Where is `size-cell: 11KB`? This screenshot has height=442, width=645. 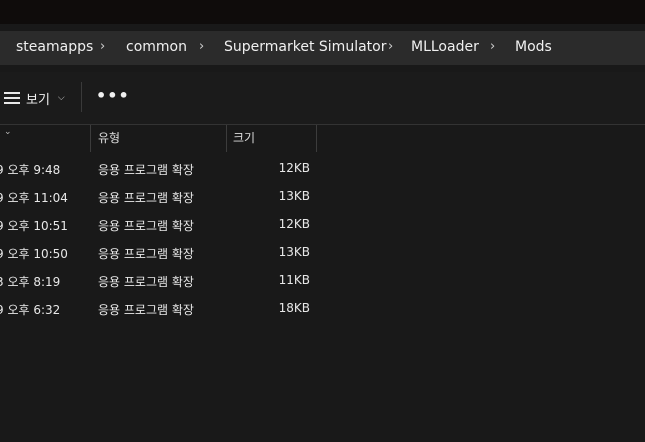 size-cell: 11KB is located at coordinates (294, 280).